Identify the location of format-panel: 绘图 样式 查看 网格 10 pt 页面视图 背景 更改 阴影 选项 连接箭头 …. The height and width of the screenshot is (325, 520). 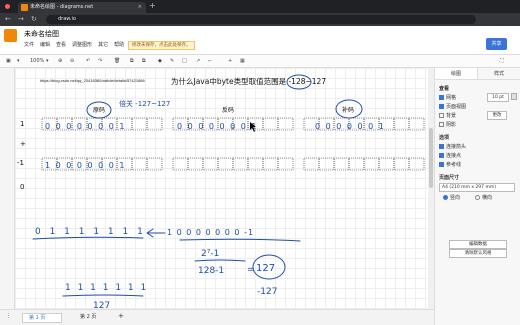
(477, 196).